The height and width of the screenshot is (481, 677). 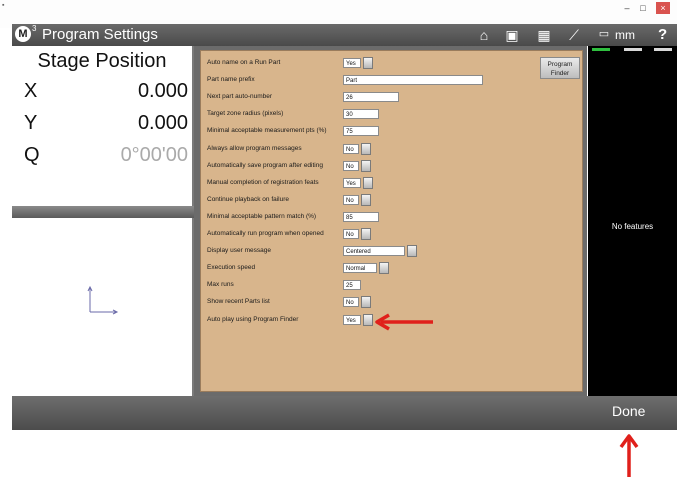 I want to click on setting-label: Minimal acceptable pattern match (%), so click(x=262, y=216).